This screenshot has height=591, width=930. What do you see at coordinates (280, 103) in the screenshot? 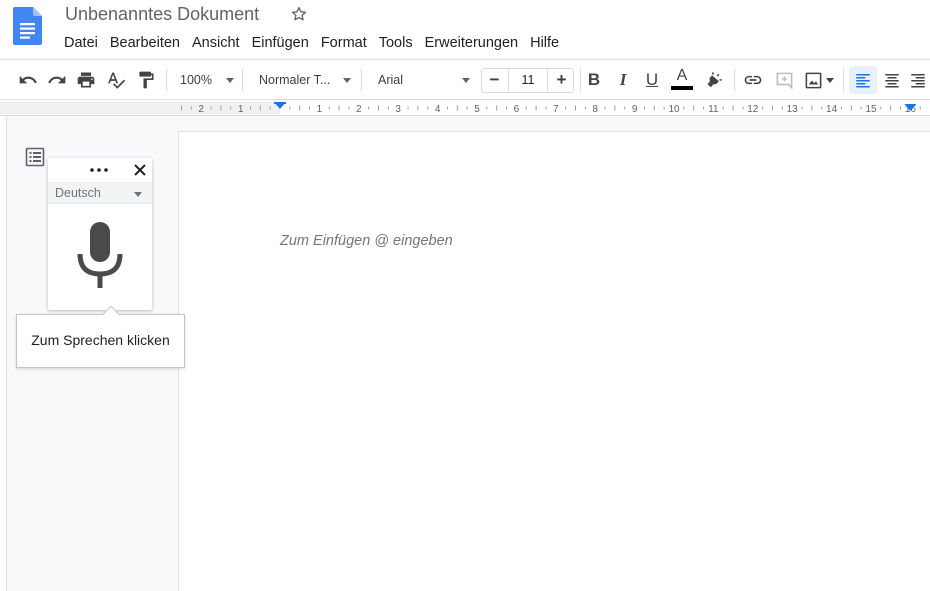
I see `first-line-indent-marker` at bounding box center [280, 103].